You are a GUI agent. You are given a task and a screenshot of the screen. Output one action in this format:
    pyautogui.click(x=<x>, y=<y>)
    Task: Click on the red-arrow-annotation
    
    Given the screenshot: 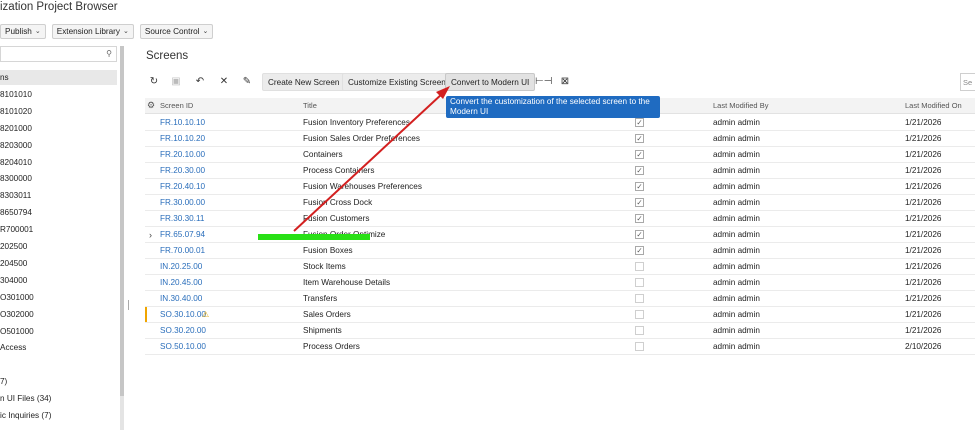 What is the action you would take?
    pyautogui.click(x=371, y=159)
    